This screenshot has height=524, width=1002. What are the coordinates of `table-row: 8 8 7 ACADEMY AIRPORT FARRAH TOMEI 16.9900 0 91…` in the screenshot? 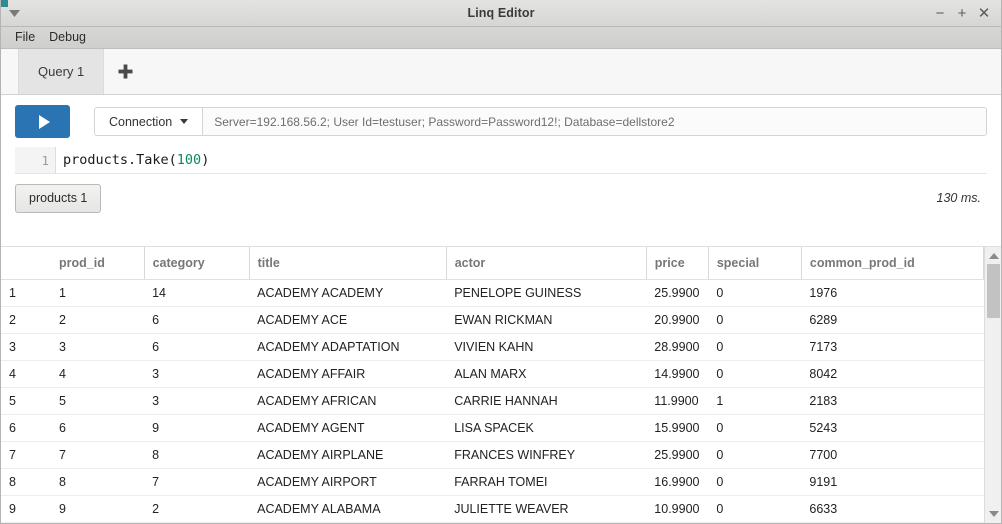 It's located at (492, 482).